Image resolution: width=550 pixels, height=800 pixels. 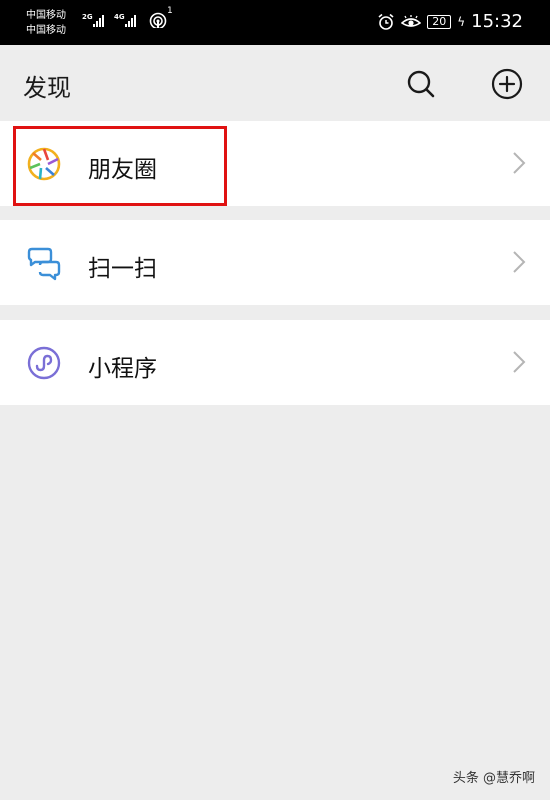 I want to click on charging-icon: ϟ, so click(x=461, y=21).